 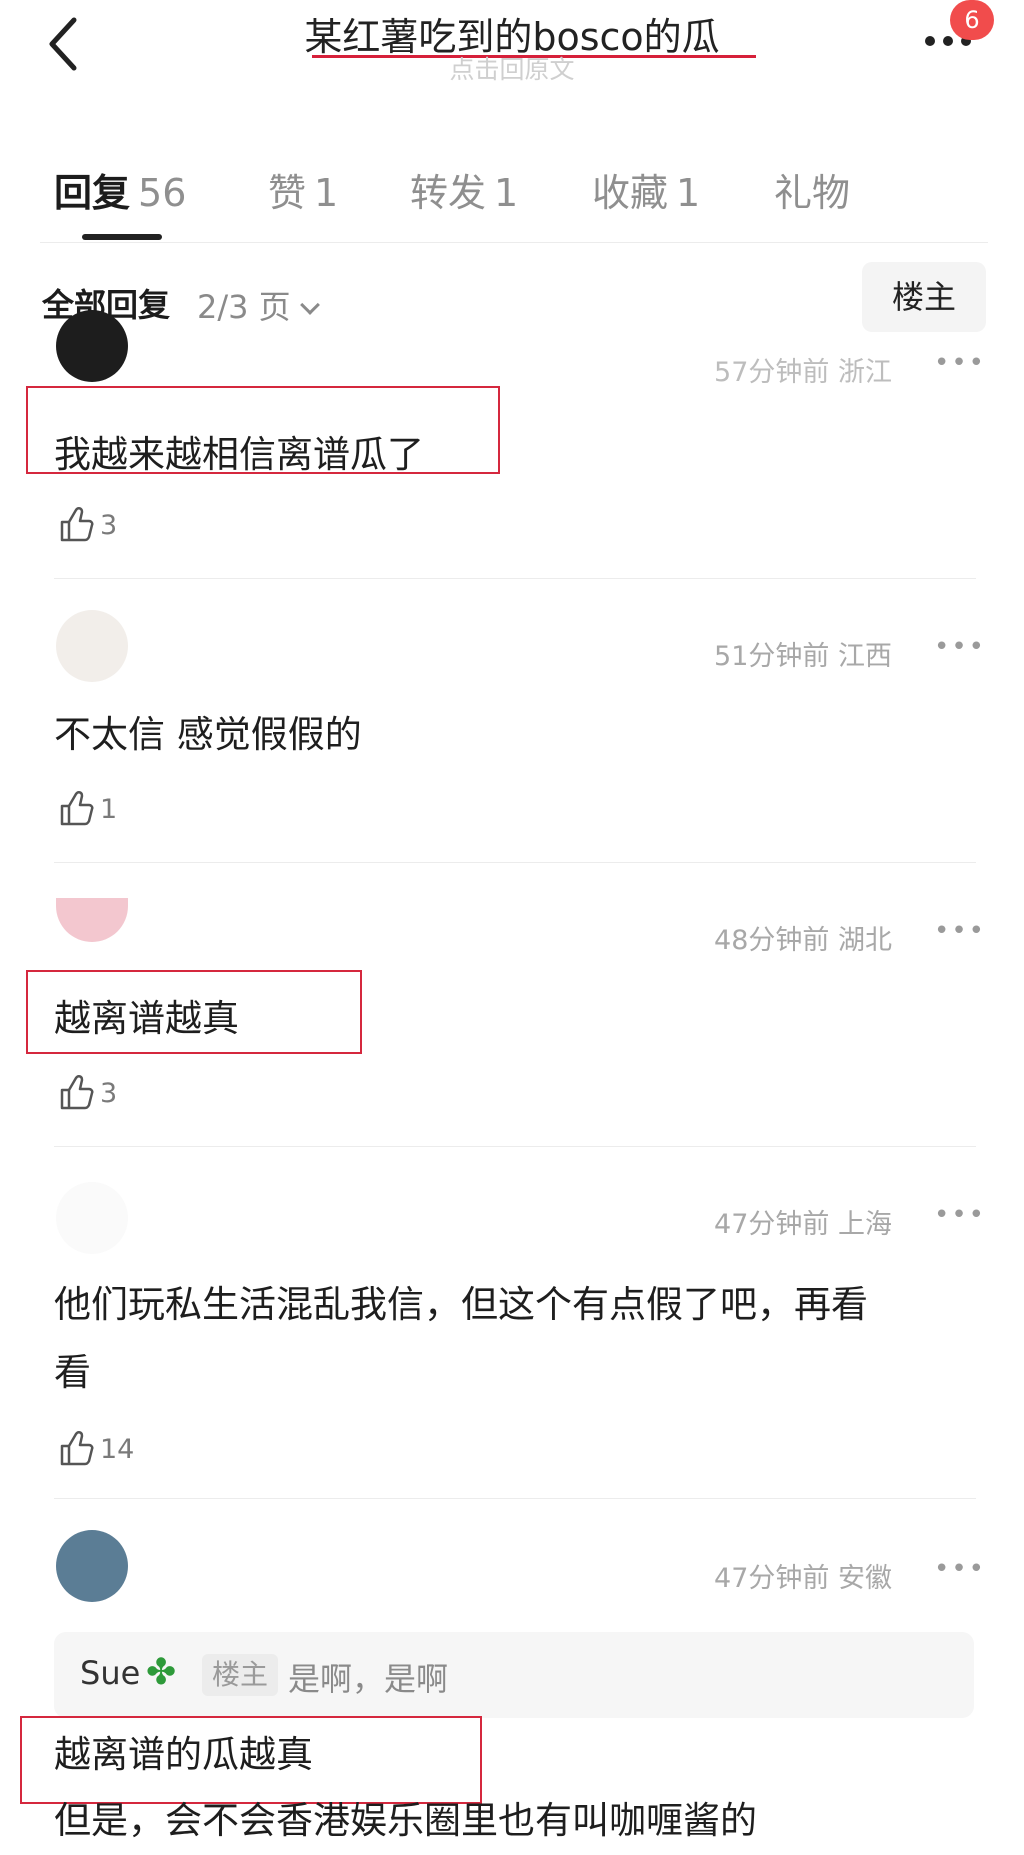 I want to click on tab-label: 礼物, so click(x=812, y=193).